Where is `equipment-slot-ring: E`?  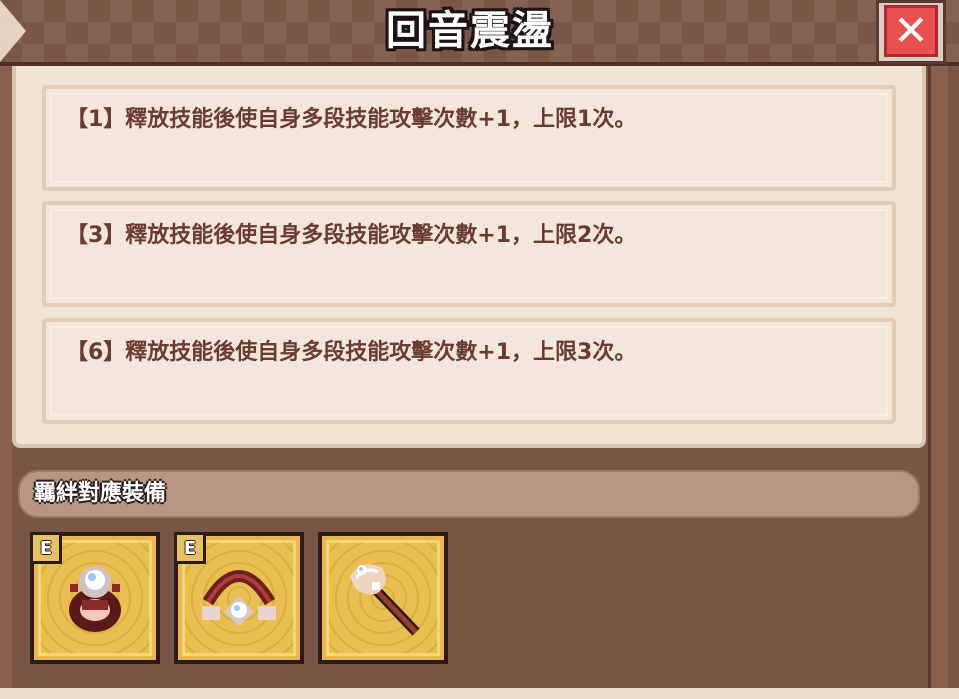 equipment-slot-ring: E is located at coordinates (95, 598).